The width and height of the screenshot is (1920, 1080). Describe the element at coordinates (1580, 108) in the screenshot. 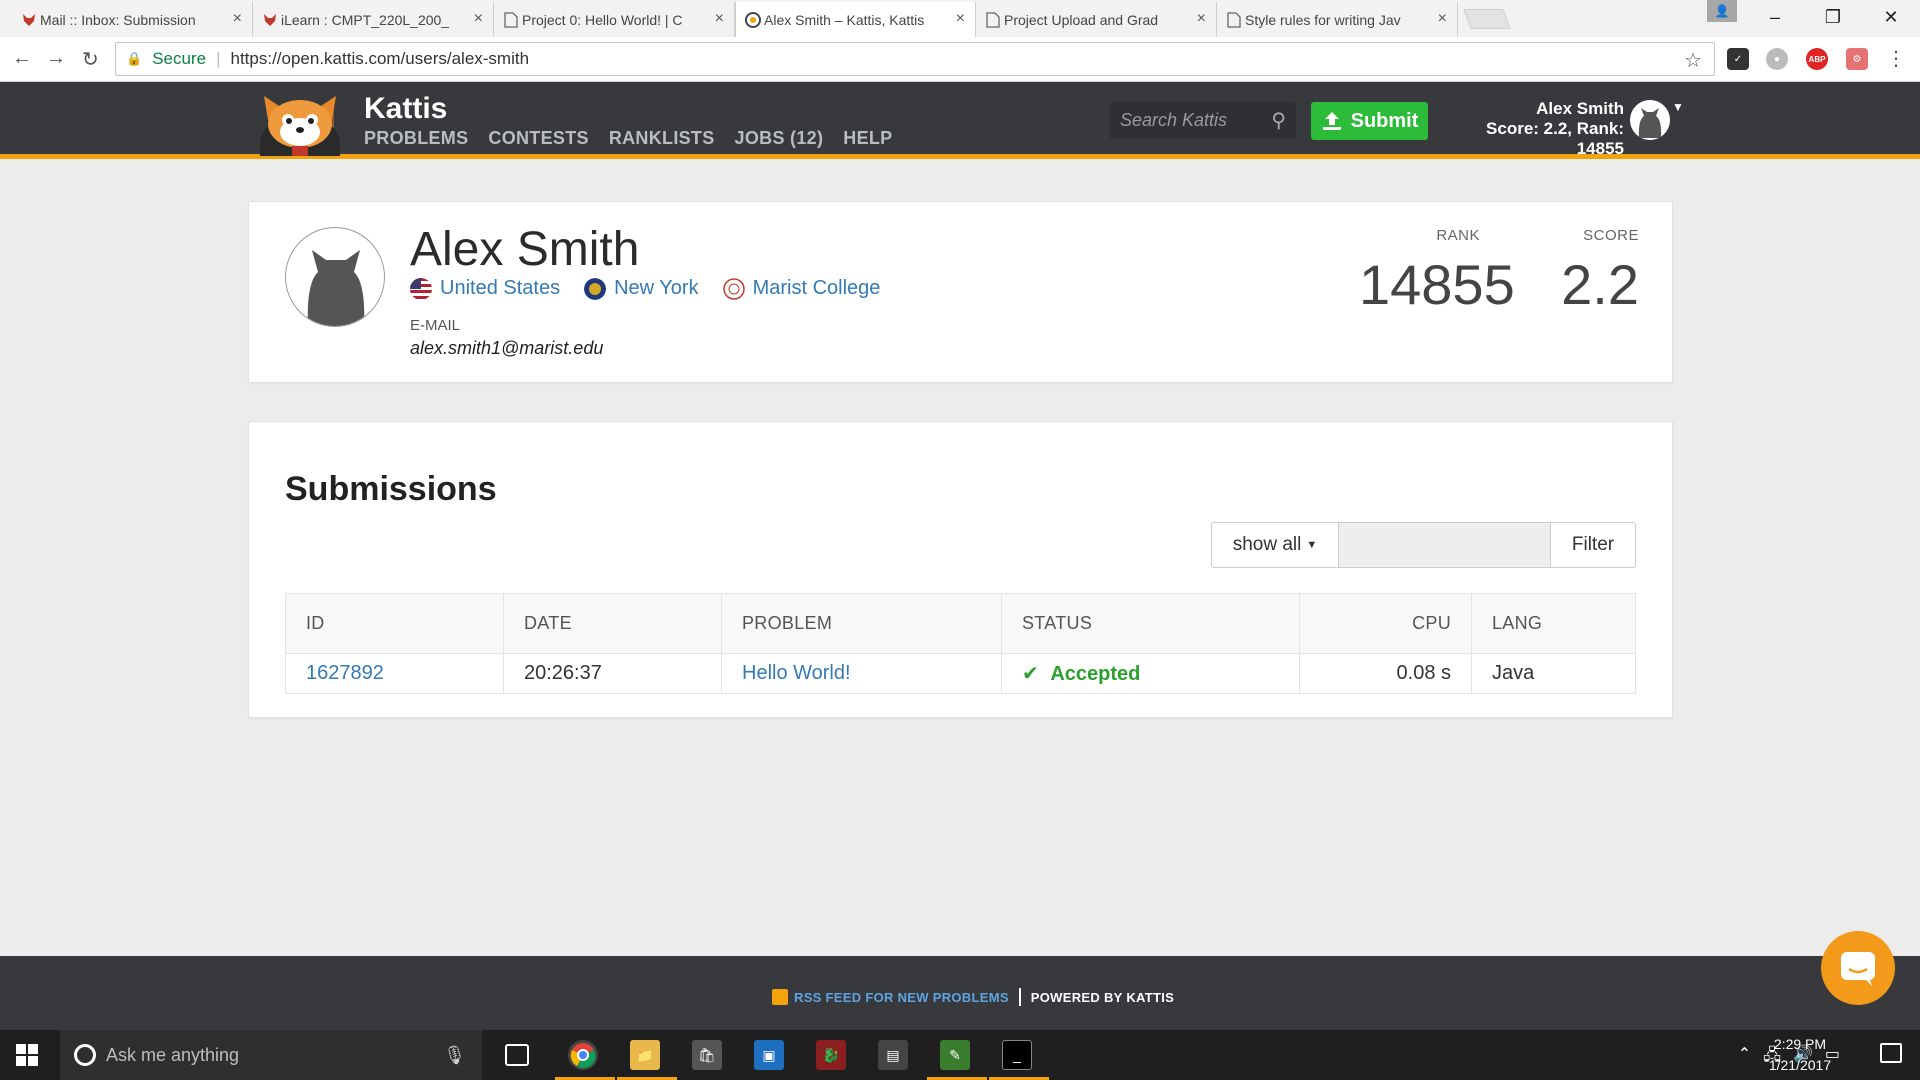

I see `user-name: Alex Smith` at that location.